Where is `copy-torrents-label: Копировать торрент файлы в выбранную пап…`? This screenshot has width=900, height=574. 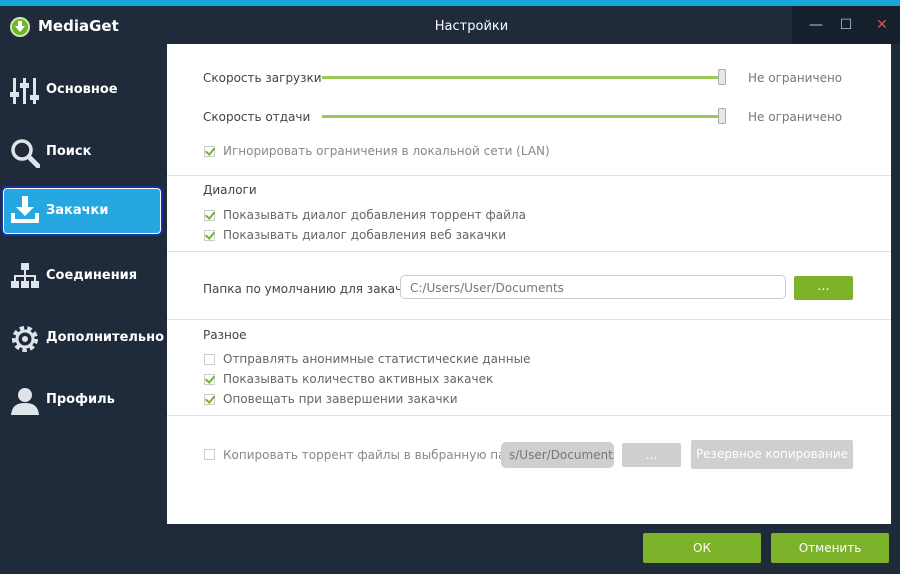
copy-torrents-label: Копировать торрент файлы в выбранную пап… is located at coordinates (375, 455).